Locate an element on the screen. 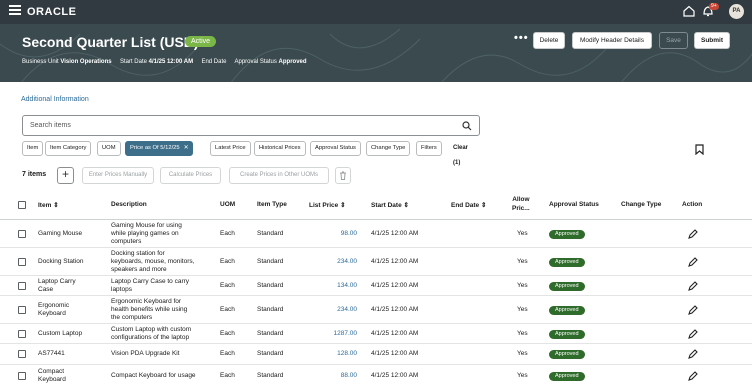 This screenshot has width=752, height=391. list-price-link: 1287.00 is located at coordinates (334, 334).